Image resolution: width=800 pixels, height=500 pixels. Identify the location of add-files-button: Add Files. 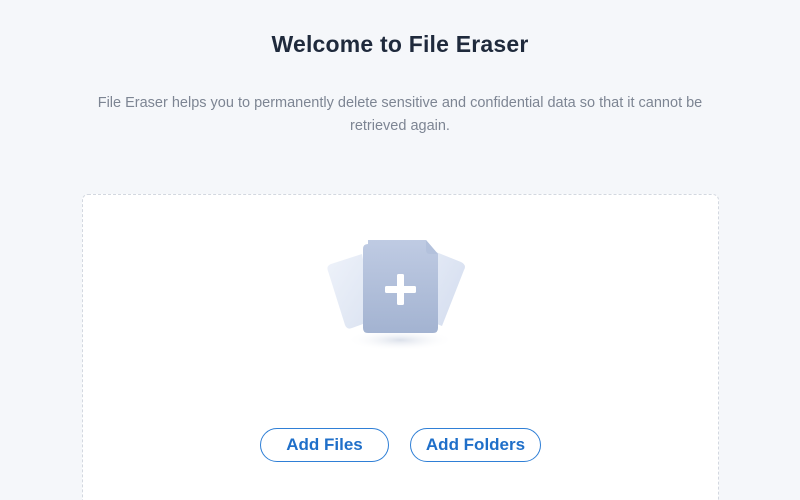
(324, 445).